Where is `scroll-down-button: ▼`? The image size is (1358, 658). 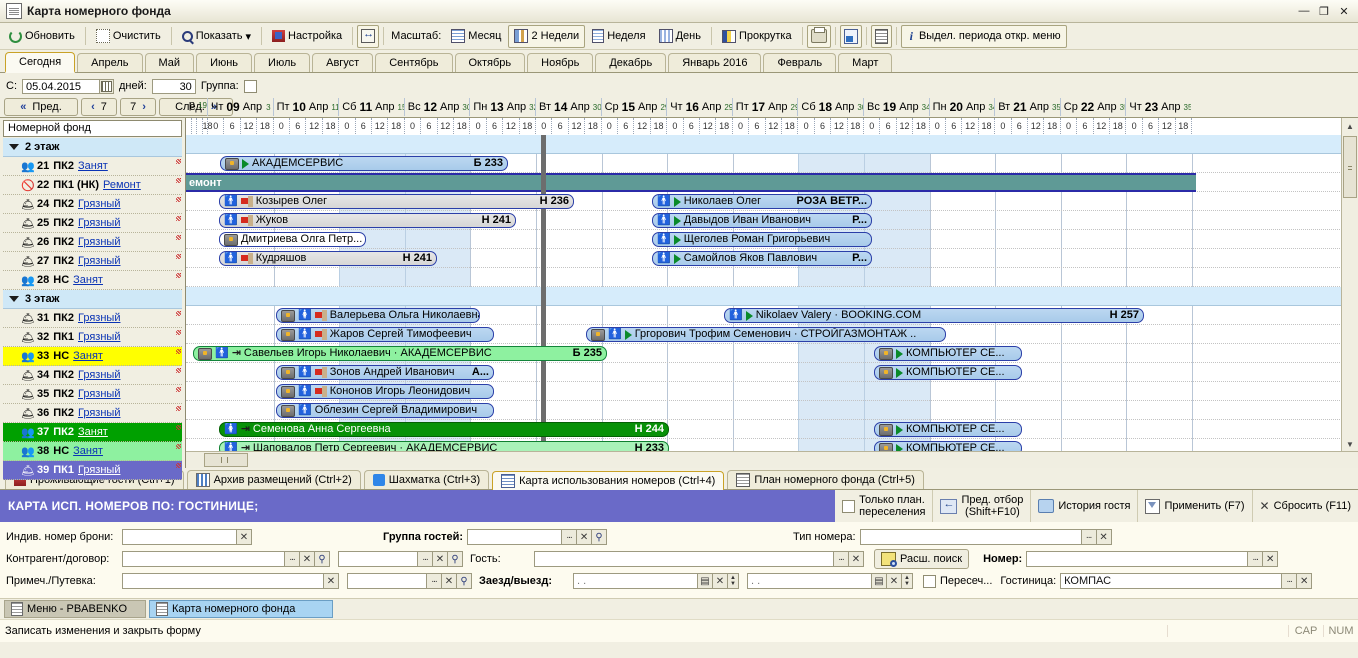 scroll-down-button: ▼ is located at coordinates (1350, 444).